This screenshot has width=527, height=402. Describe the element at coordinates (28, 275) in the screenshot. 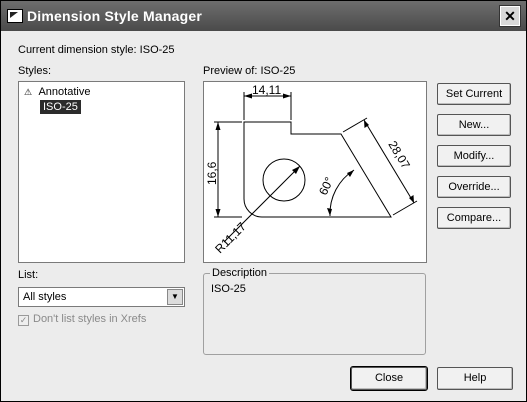

I see `list-label: List:` at that location.